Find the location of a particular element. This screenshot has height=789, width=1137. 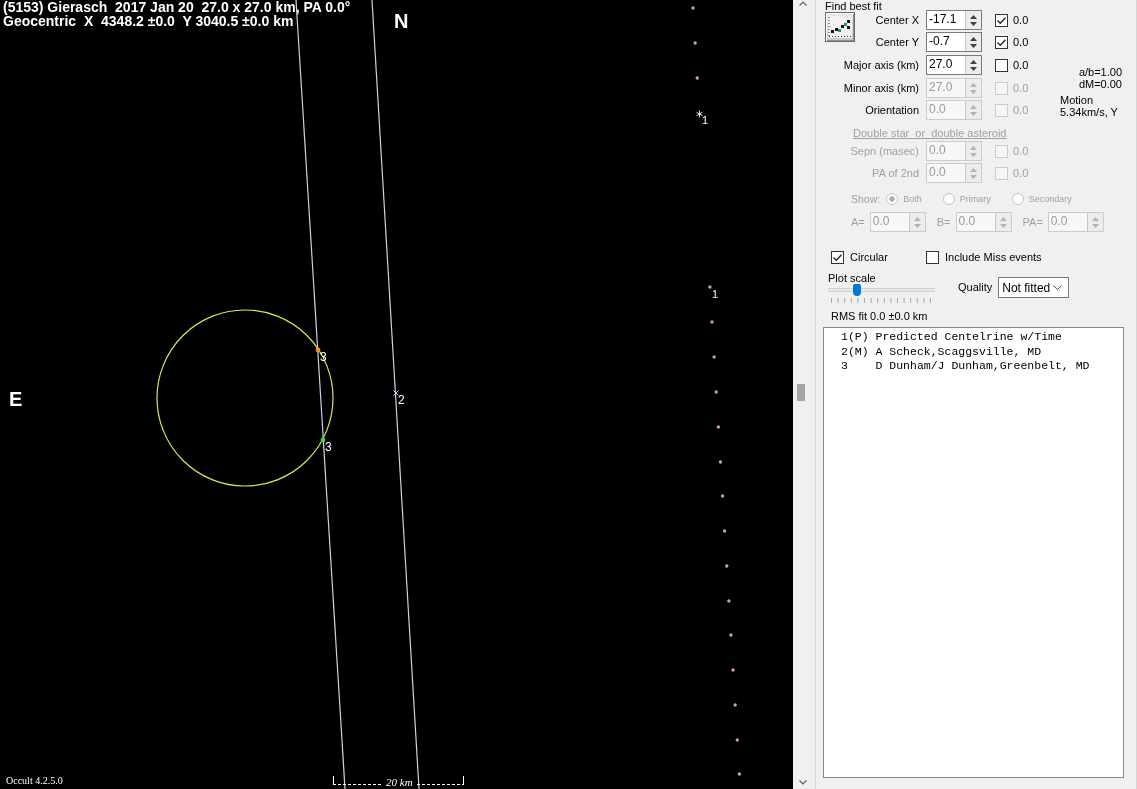

numeric-field: -0.7 is located at coordinates (954, 42).